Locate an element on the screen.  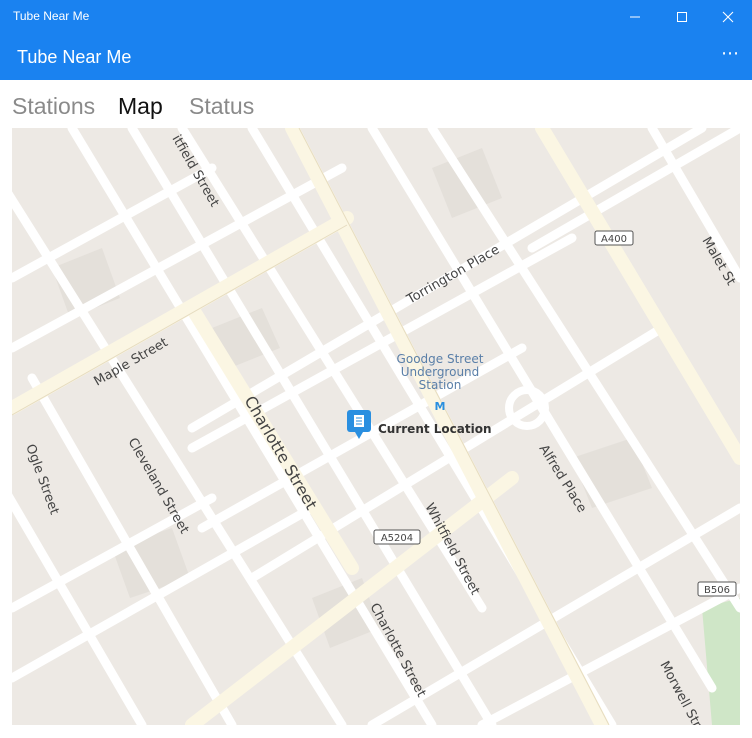
app-title: Tube Near Me is located at coordinates (74, 57).